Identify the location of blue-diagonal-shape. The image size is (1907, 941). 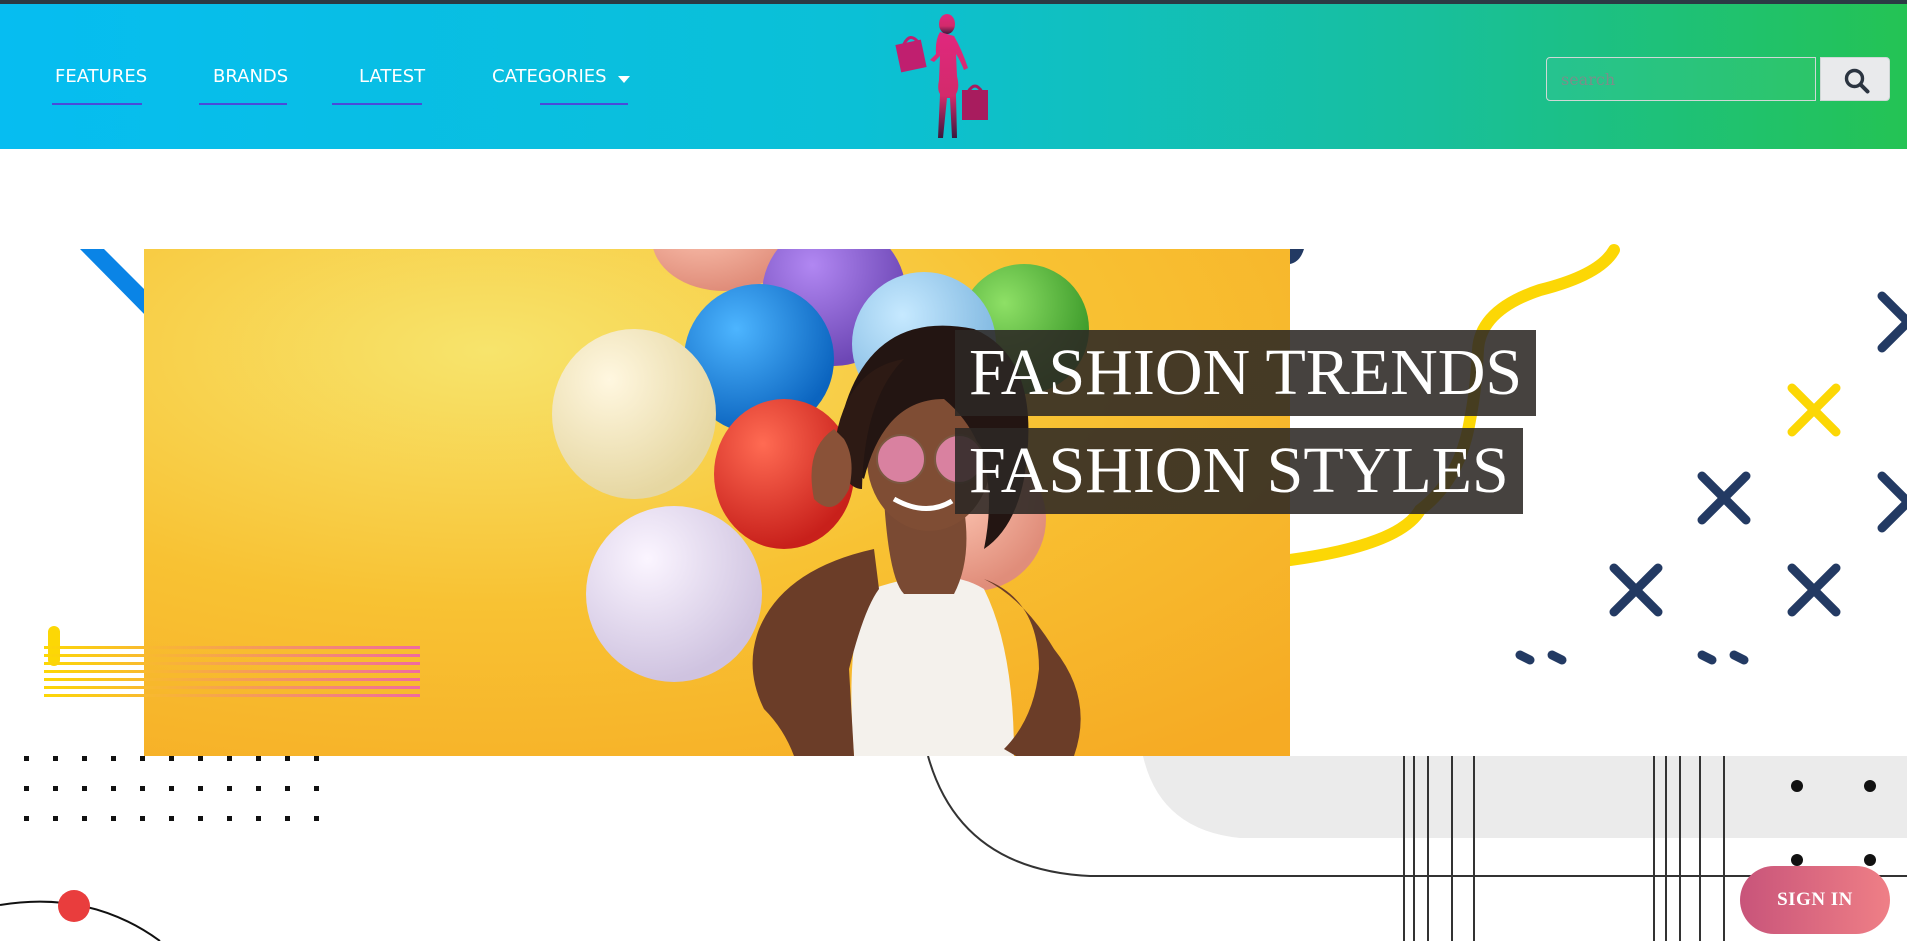
(115, 284).